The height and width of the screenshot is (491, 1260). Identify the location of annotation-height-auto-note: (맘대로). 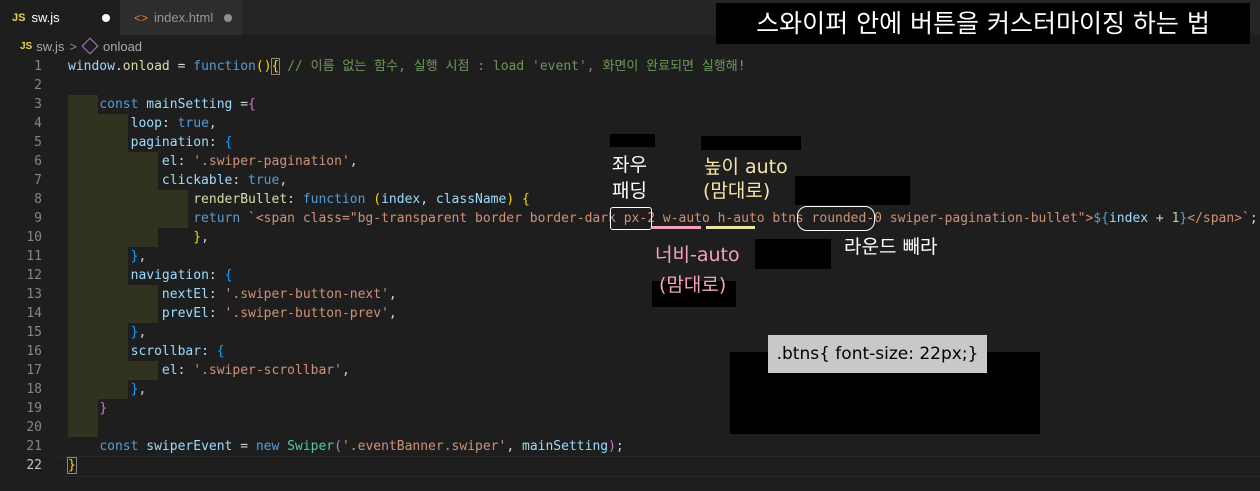
(737, 191).